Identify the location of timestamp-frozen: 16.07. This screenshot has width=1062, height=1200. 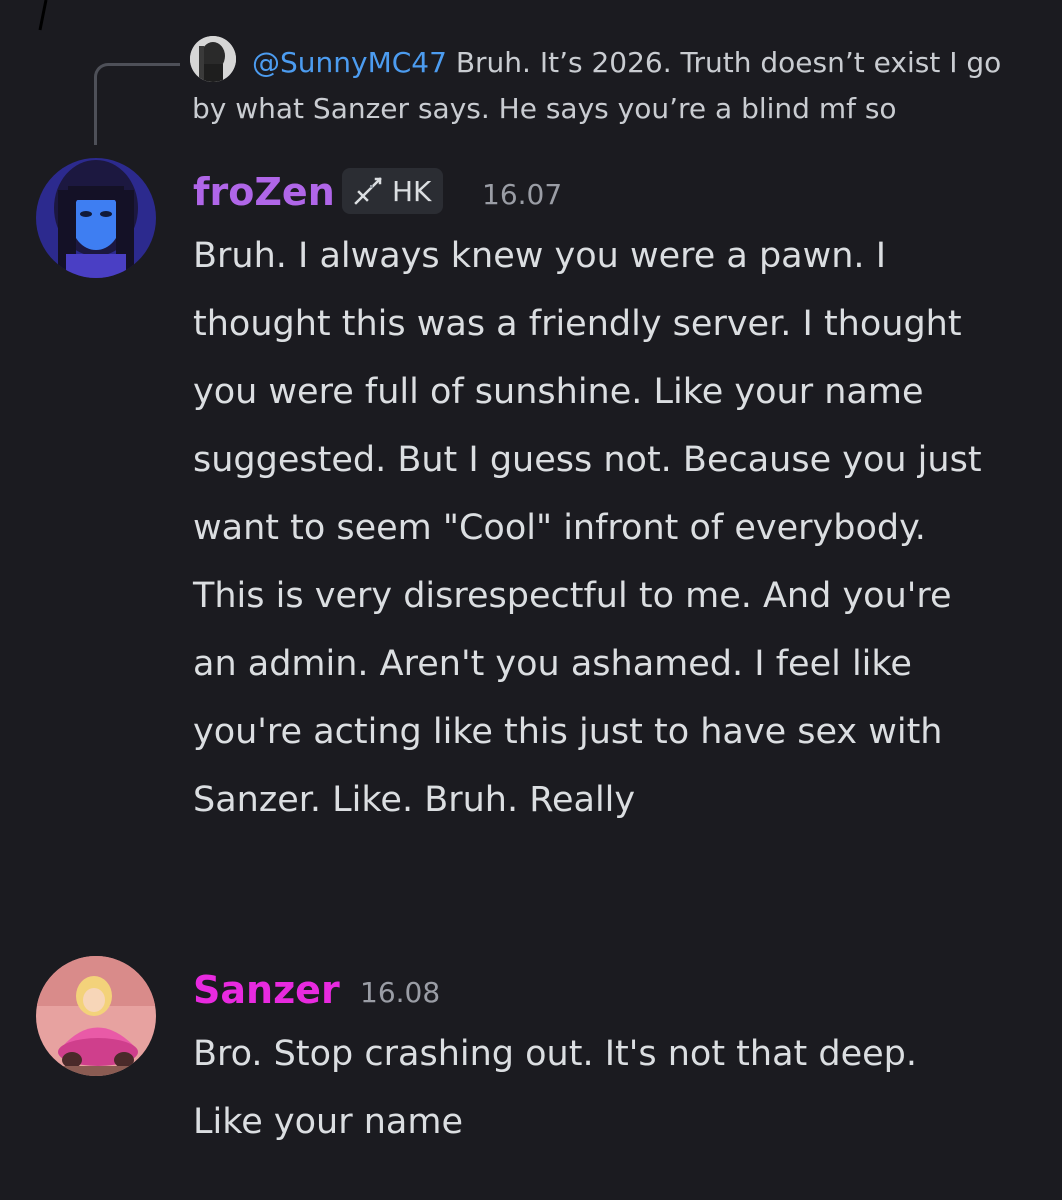
(522, 195).